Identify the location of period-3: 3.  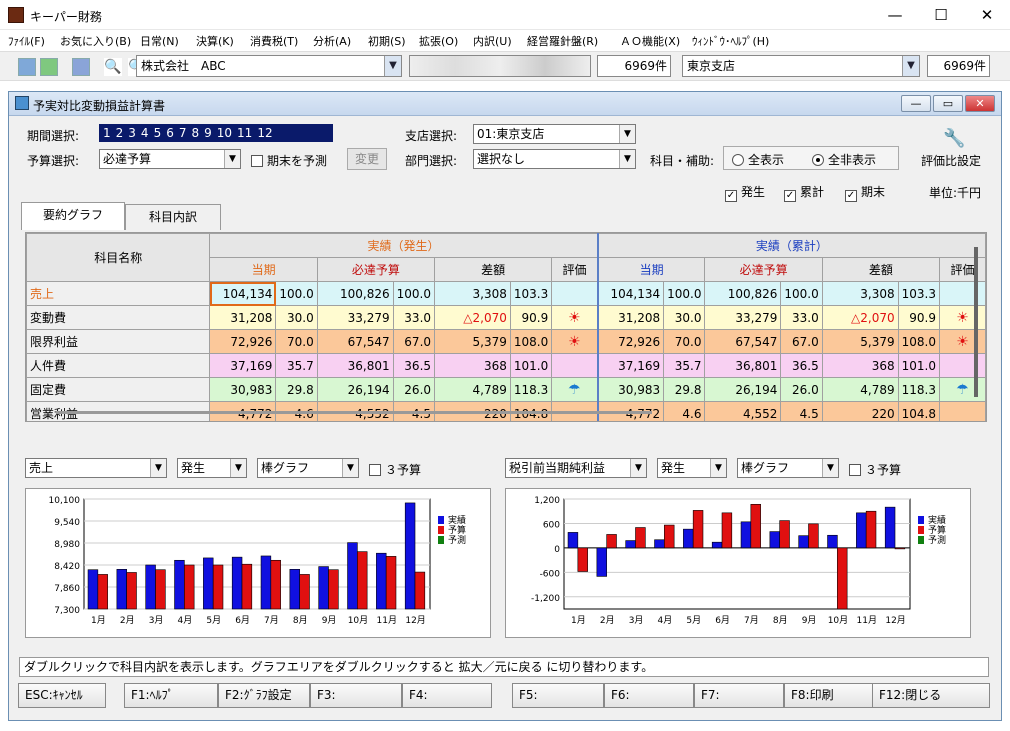
(132, 133).